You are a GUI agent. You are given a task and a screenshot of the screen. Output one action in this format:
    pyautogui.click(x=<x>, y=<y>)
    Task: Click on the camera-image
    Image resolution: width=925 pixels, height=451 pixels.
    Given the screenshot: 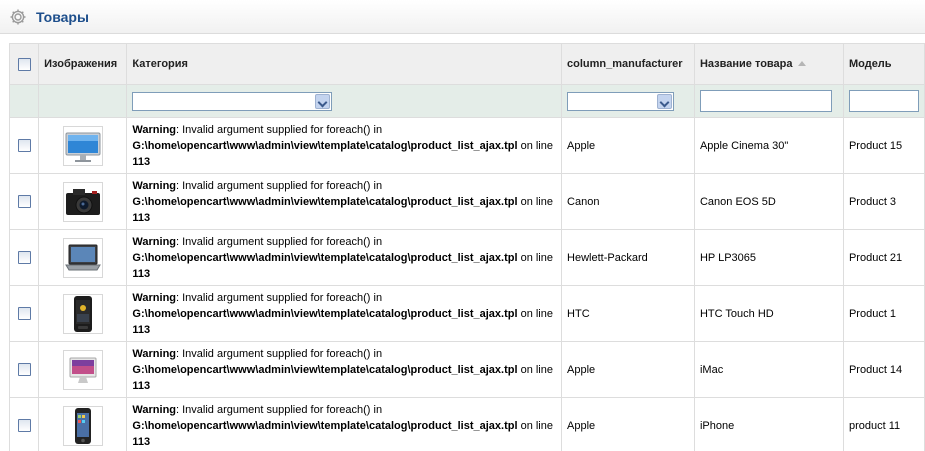 What is the action you would take?
    pyautogui.click(x=82, y=201)
    